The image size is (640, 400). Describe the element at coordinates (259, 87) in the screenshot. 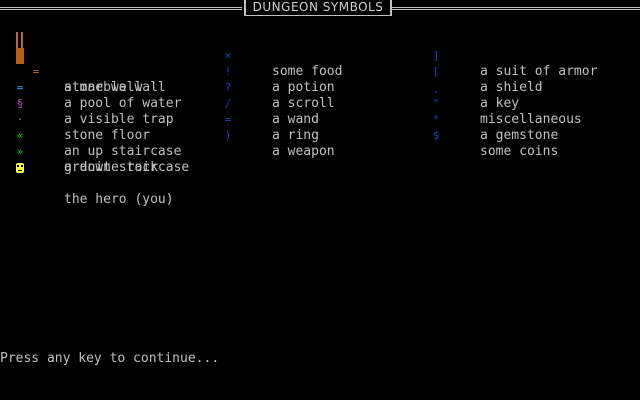

I see `legend-row-key: ¸ a key` at that location.